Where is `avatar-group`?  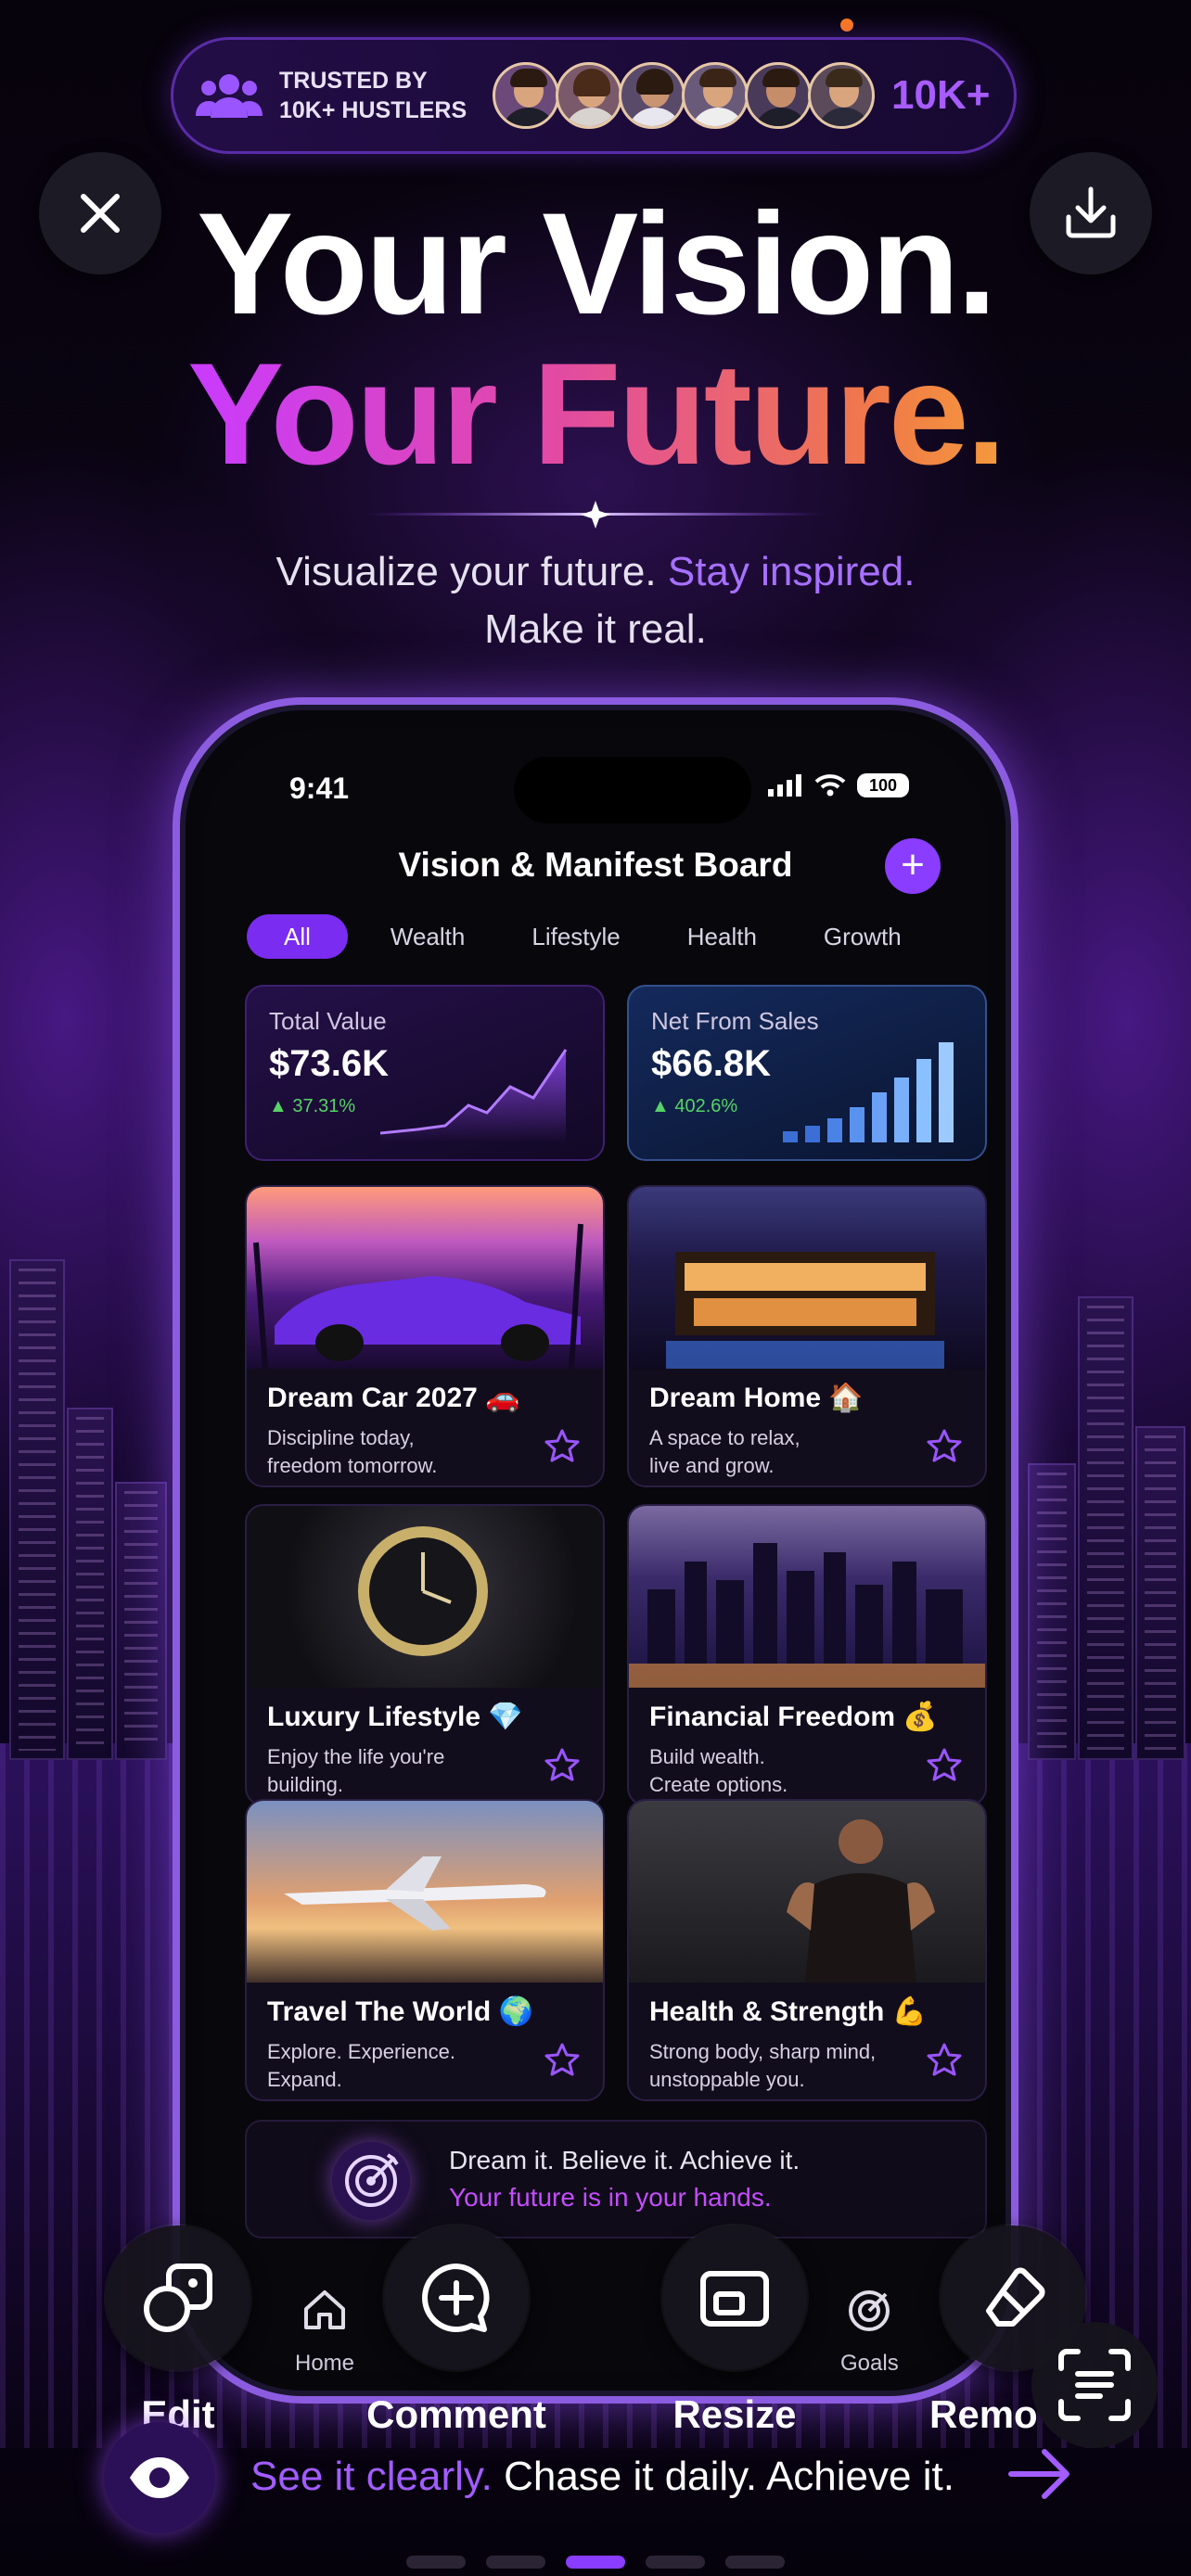
avatar-group is located at coordinates (684, 95).